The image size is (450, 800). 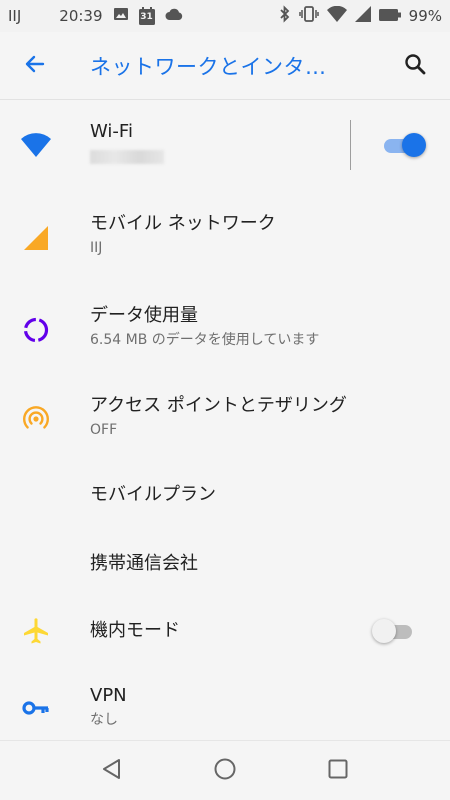 What do you see at coordinates (36, 145) in the screenshot?
I see `wifi-icon` at bounding box center [36, 145].